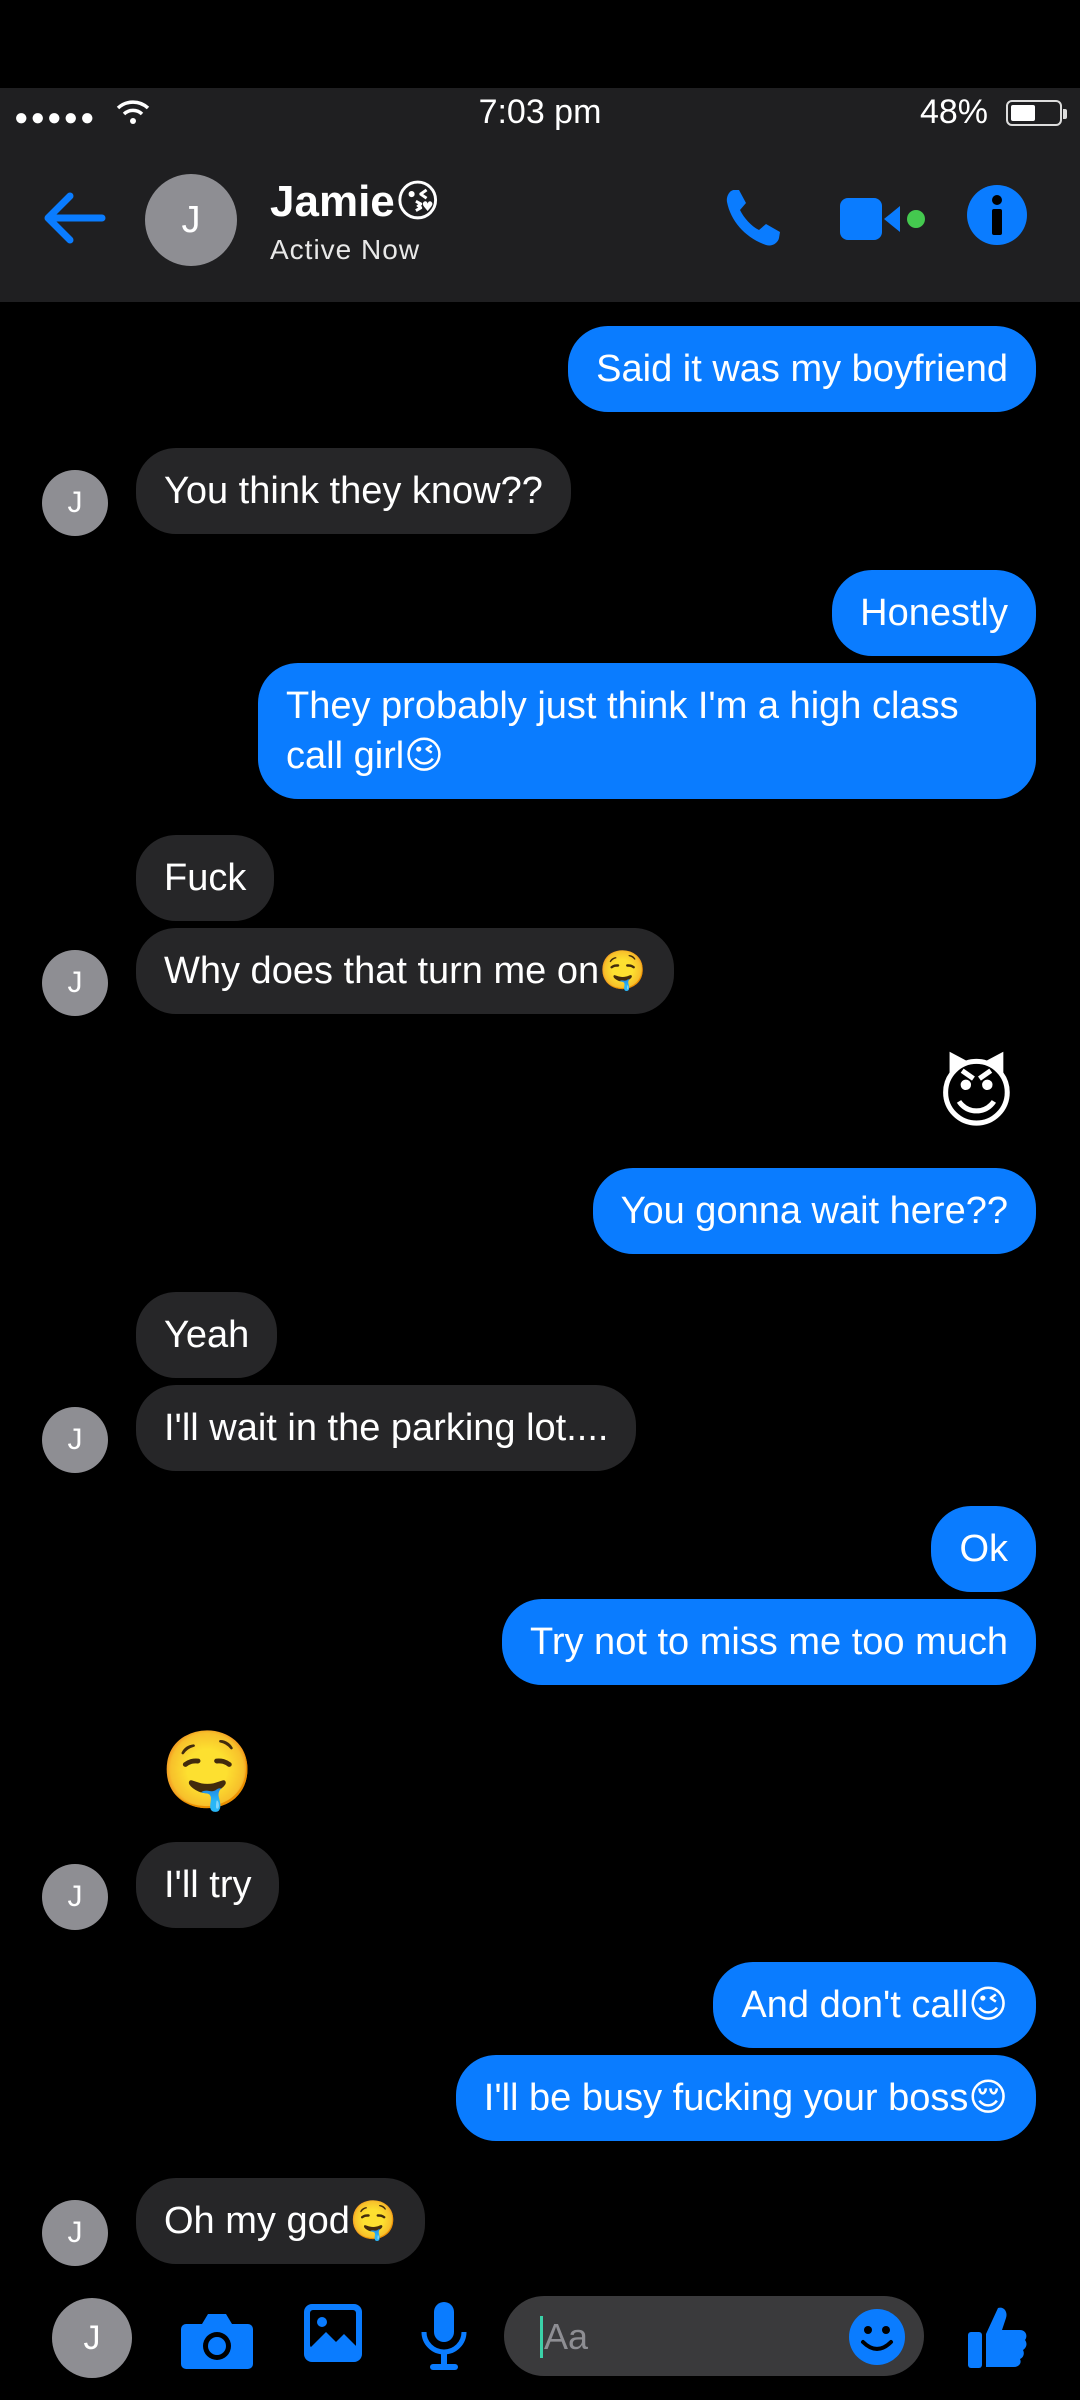 This screenshot has width=1080, height=2400. Describe the element at coordinates (714, 2336) in the screenshot. I see `message-input: Aa` at that location.